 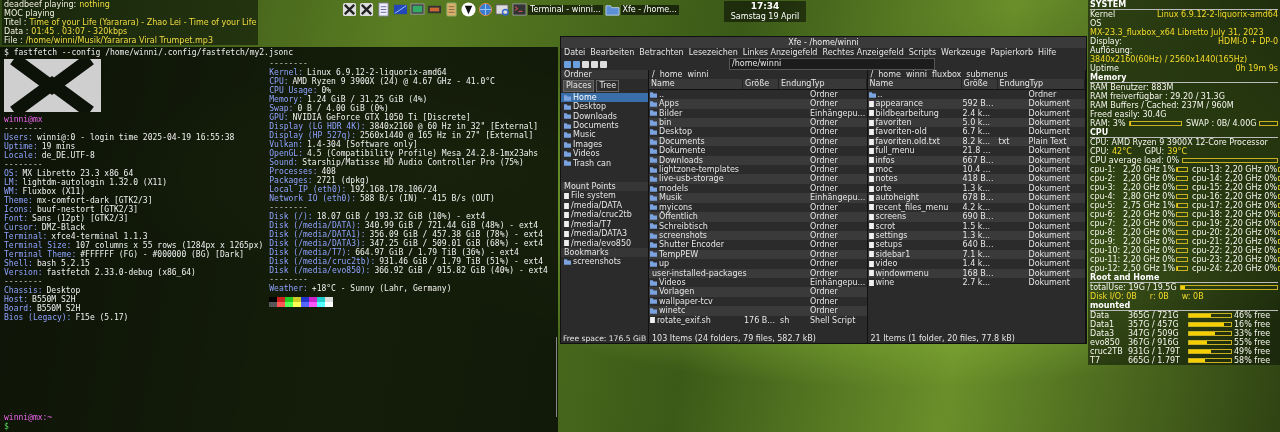 What do you see at coordinates (604, 107) in the screenshot?
I see `place-item: Desktop` at bounding box center [604, 107].